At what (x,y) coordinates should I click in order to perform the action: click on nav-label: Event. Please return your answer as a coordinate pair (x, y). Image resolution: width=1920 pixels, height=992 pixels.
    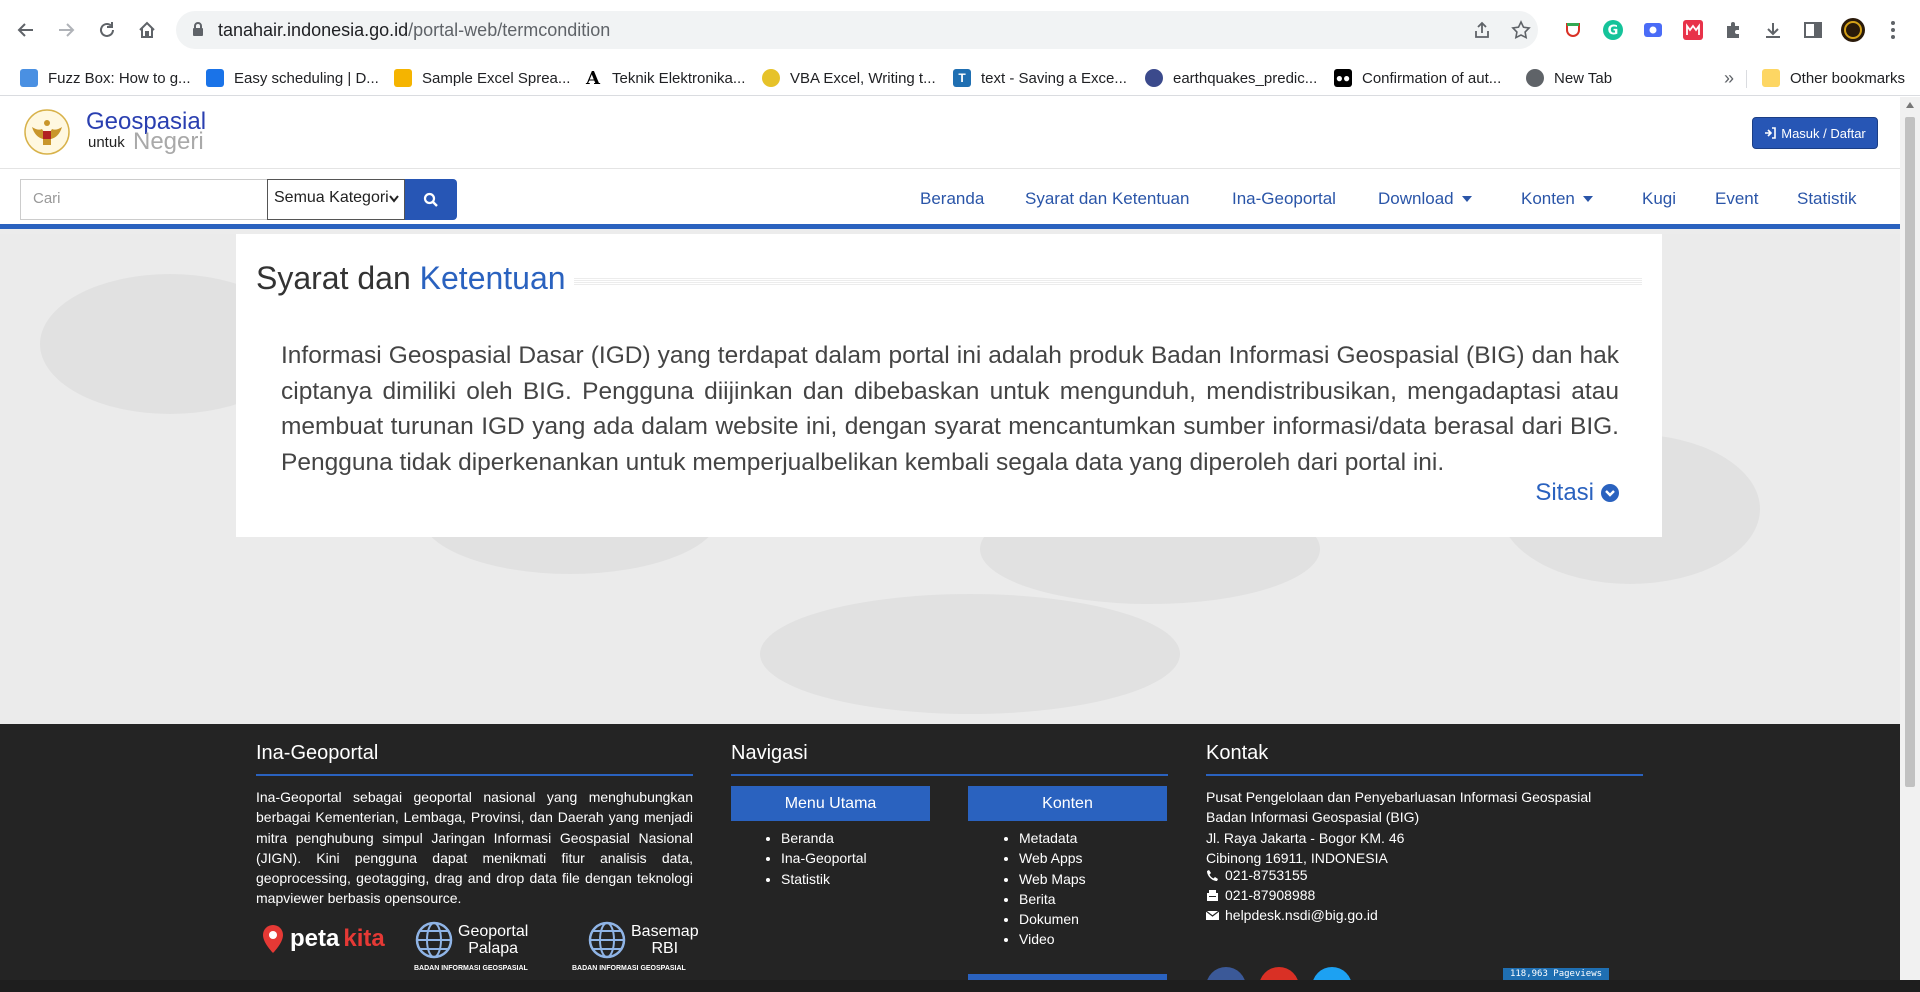
    Looking at the image, I should click on (1737, 198).